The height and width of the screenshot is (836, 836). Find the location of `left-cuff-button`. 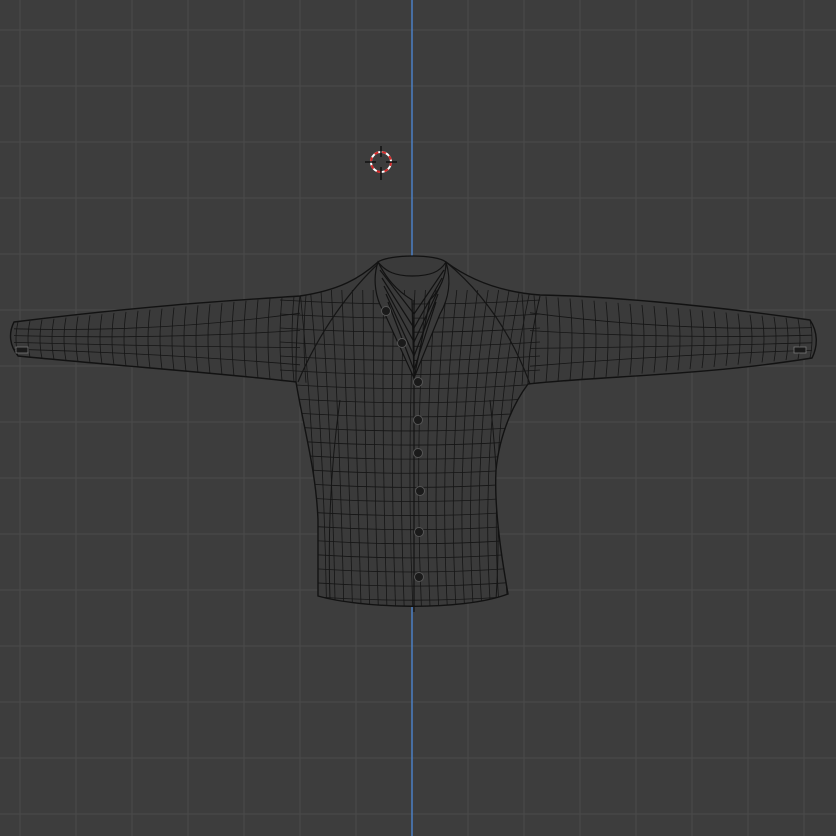

left-cuff-button is located at coordinates (22, 350).